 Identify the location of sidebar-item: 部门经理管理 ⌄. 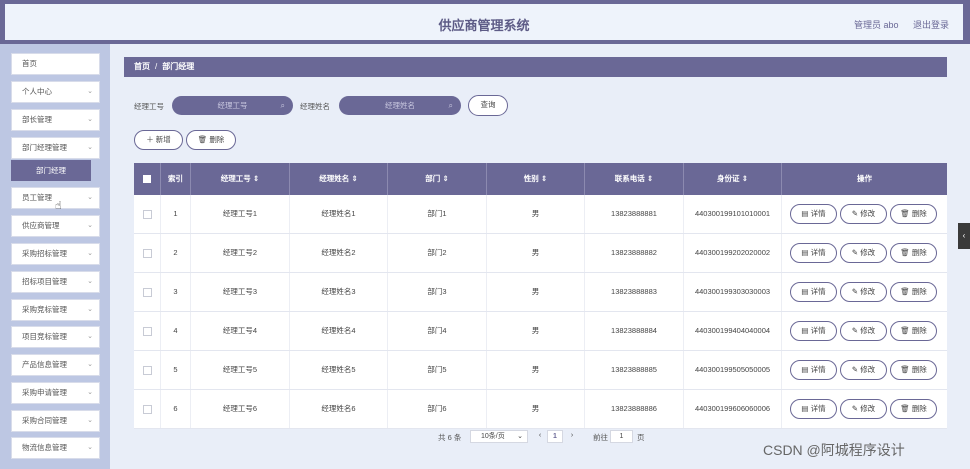
(55, 148).